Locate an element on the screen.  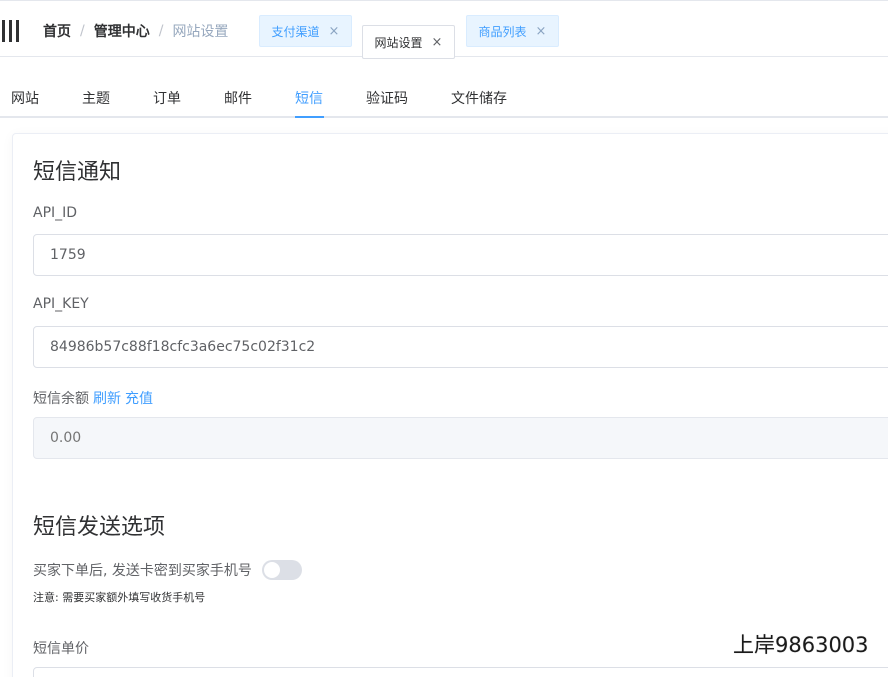
sms-balance-label: 短信余额 is located at coordinates (61, 399).